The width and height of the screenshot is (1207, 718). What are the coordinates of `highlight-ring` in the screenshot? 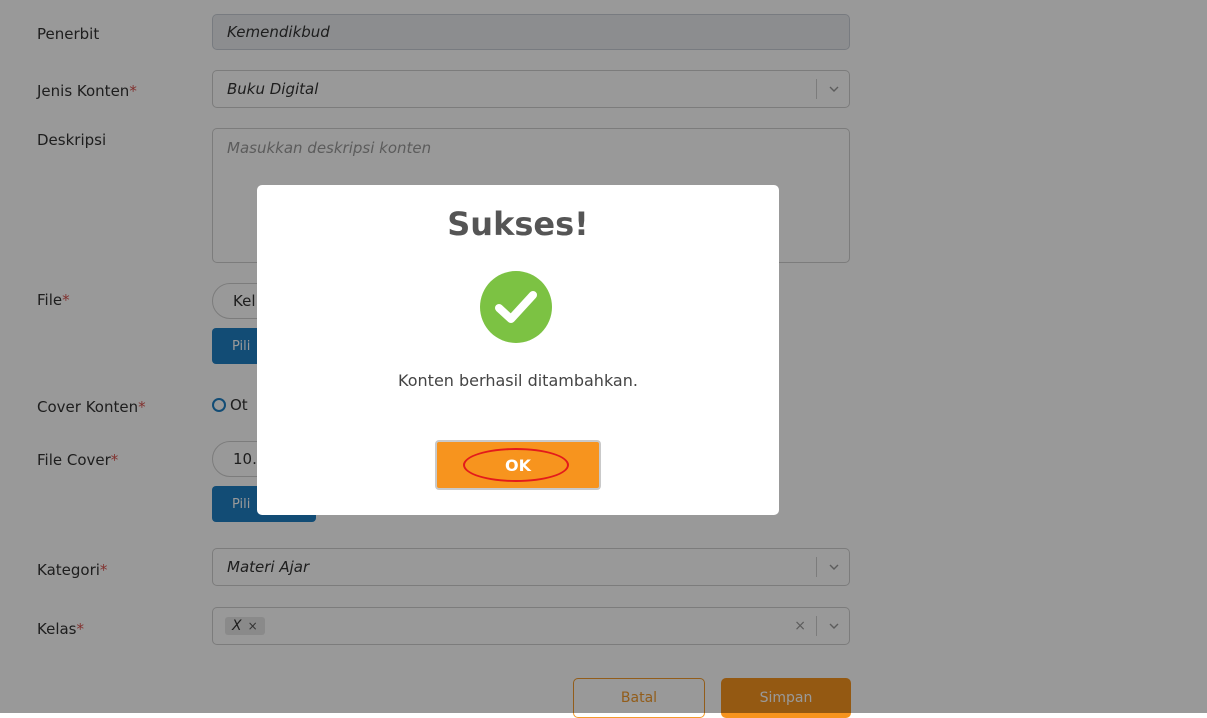 It's located at (516, 465).